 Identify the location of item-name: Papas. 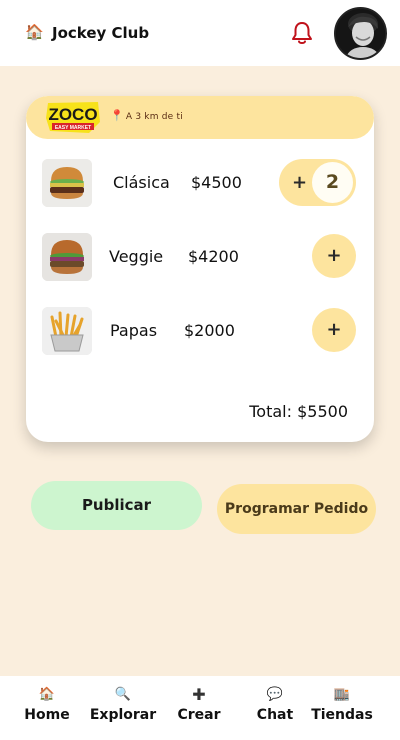
(134, 330).